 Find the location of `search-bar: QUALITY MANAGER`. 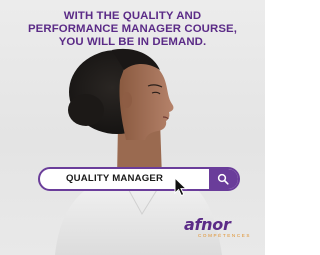

search-bar: QUALITY MANAGER is located at coordinates (139, 179).